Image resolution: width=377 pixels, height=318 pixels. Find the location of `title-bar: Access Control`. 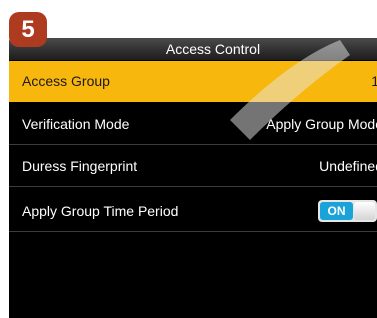

title-bar: Access Control is located at coordinates (193, 49).